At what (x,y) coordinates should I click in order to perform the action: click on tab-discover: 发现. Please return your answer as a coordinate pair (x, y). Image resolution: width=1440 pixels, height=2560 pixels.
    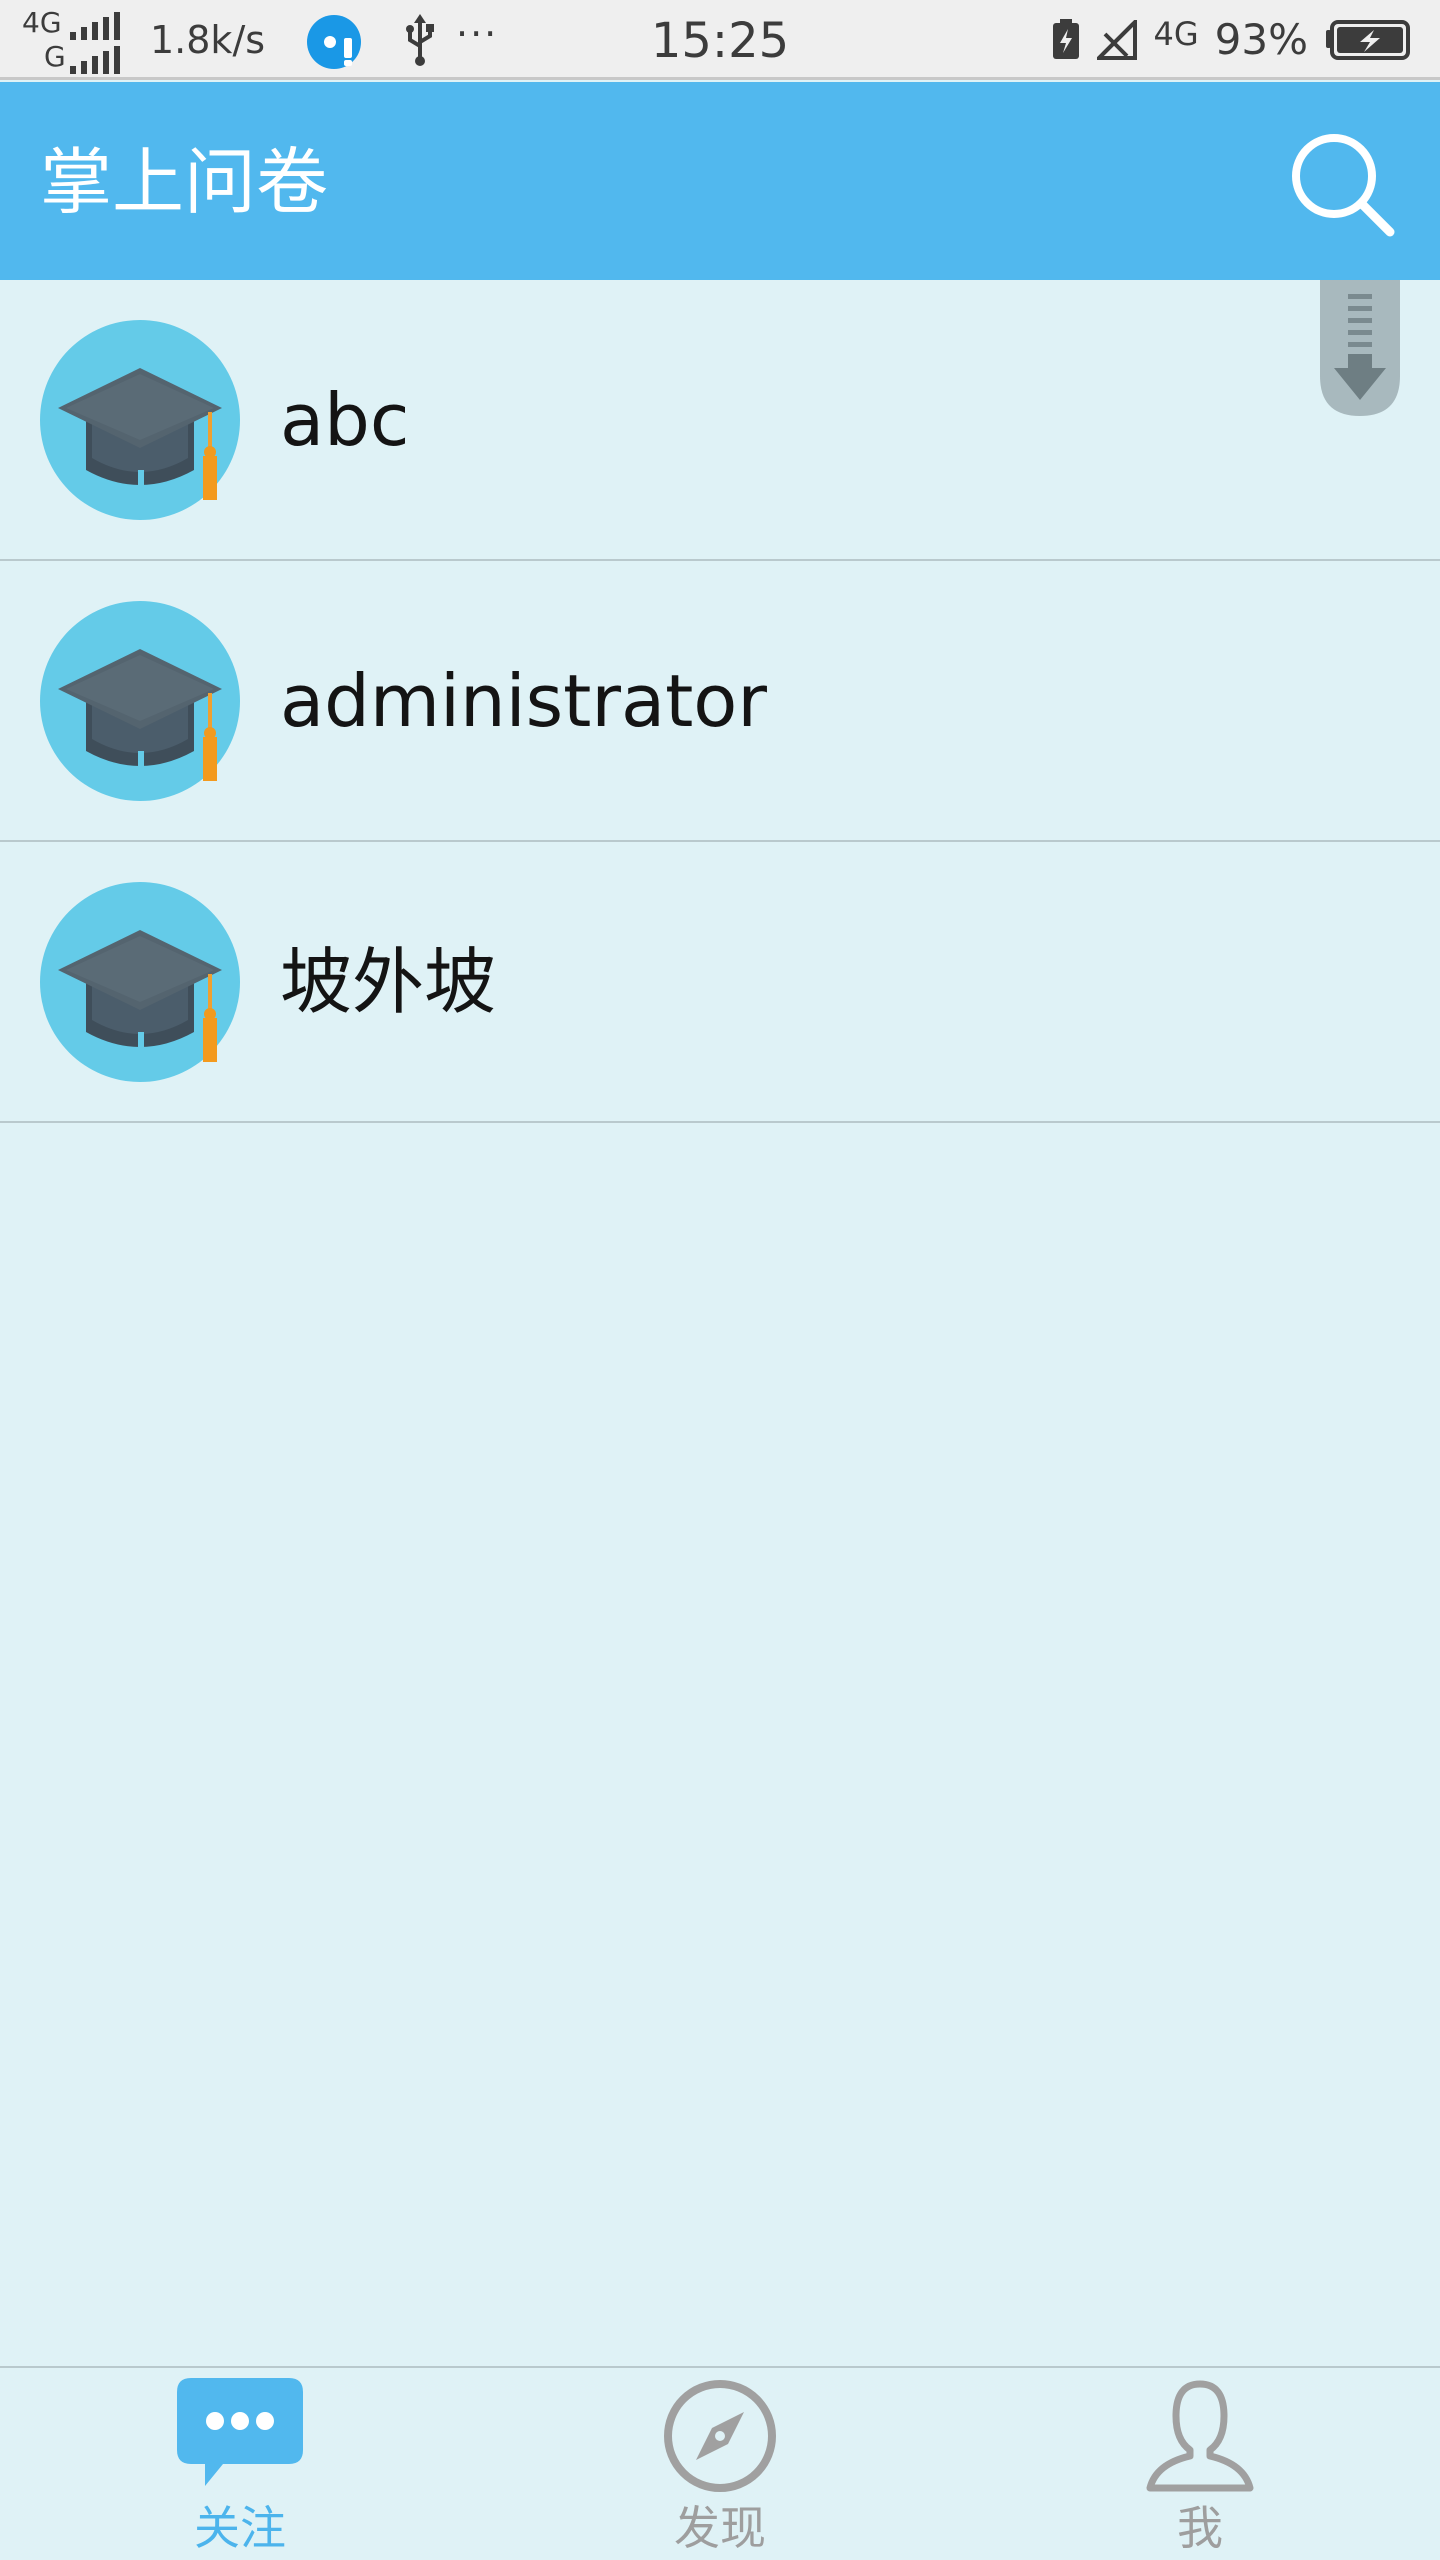
    Looking at the image, I should click on (720, 2464).